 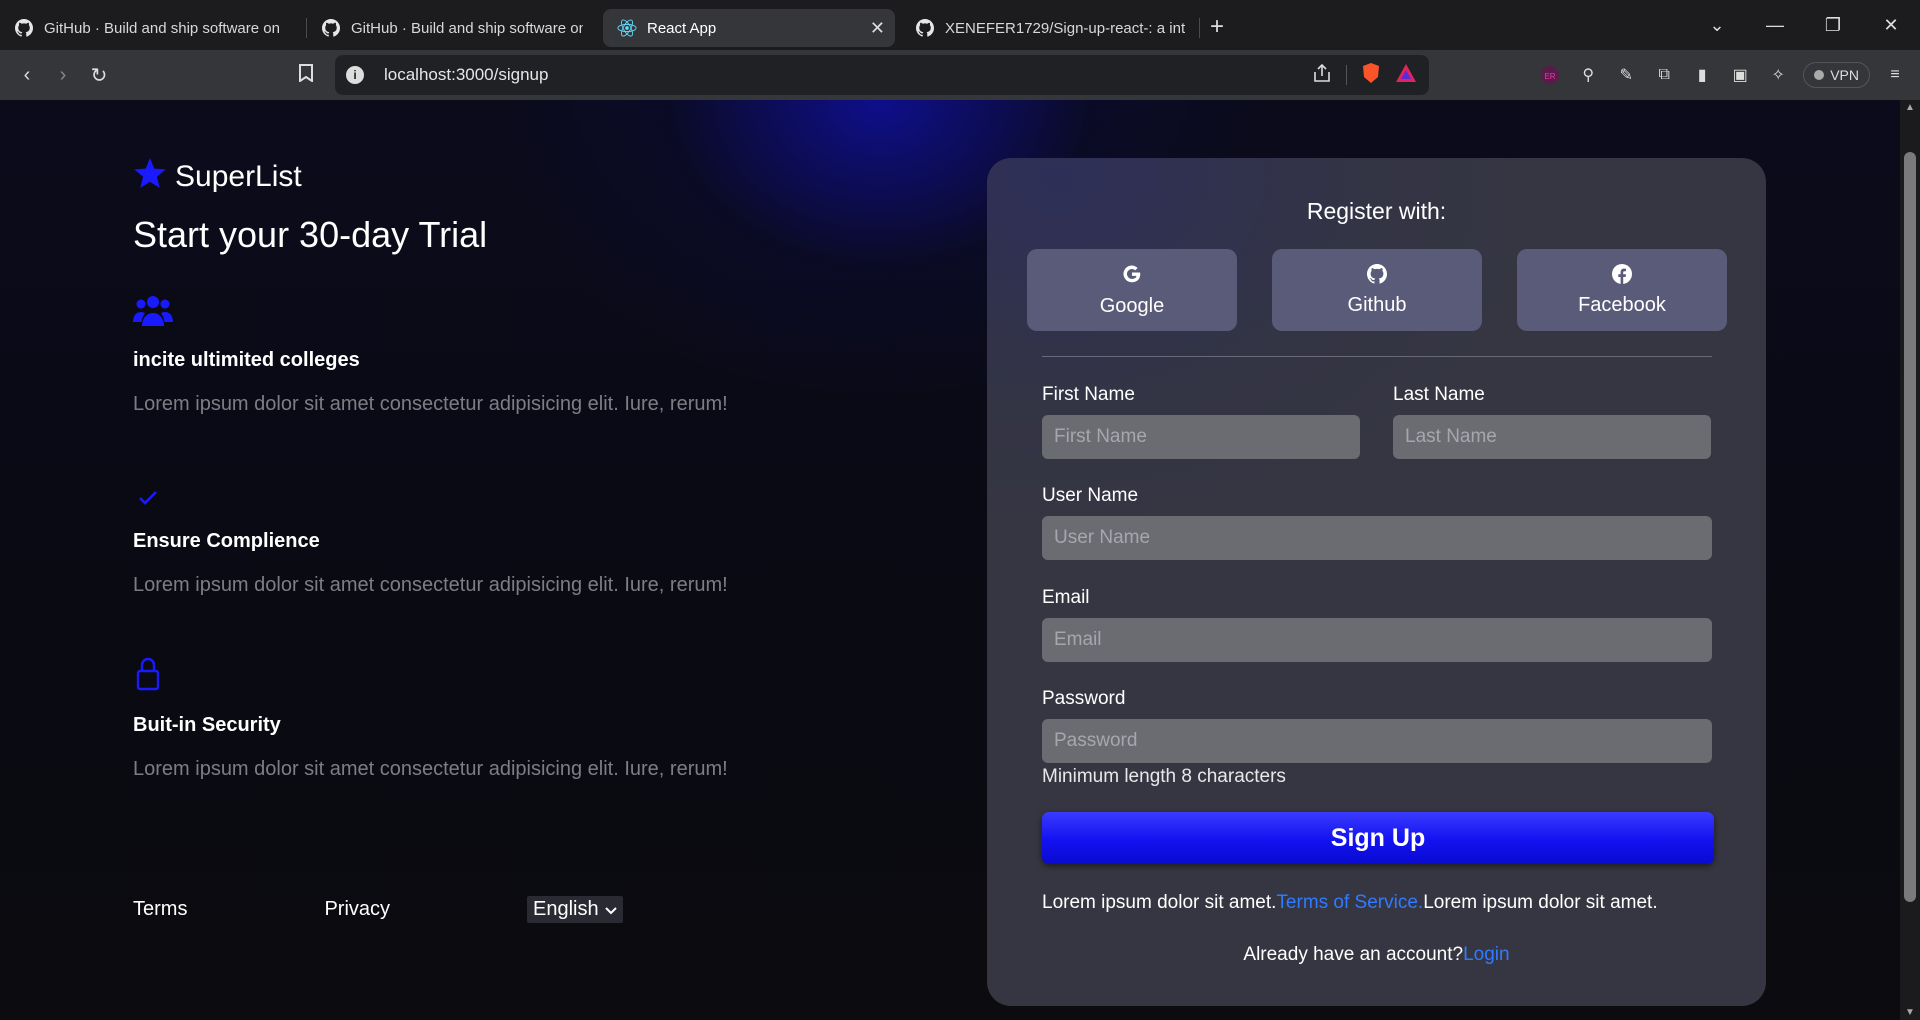 What do you see at coordinates (1891, 25) in the screenshot?
I see `close-window-icon: ✕` at bounding box center [1891, 25].